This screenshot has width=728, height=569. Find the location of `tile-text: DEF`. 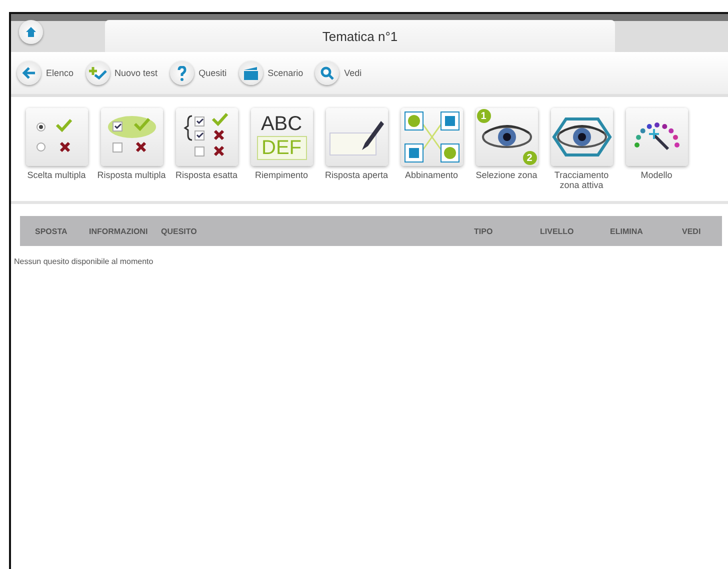

tile-text: DEF is located at coordinates (281, 148).